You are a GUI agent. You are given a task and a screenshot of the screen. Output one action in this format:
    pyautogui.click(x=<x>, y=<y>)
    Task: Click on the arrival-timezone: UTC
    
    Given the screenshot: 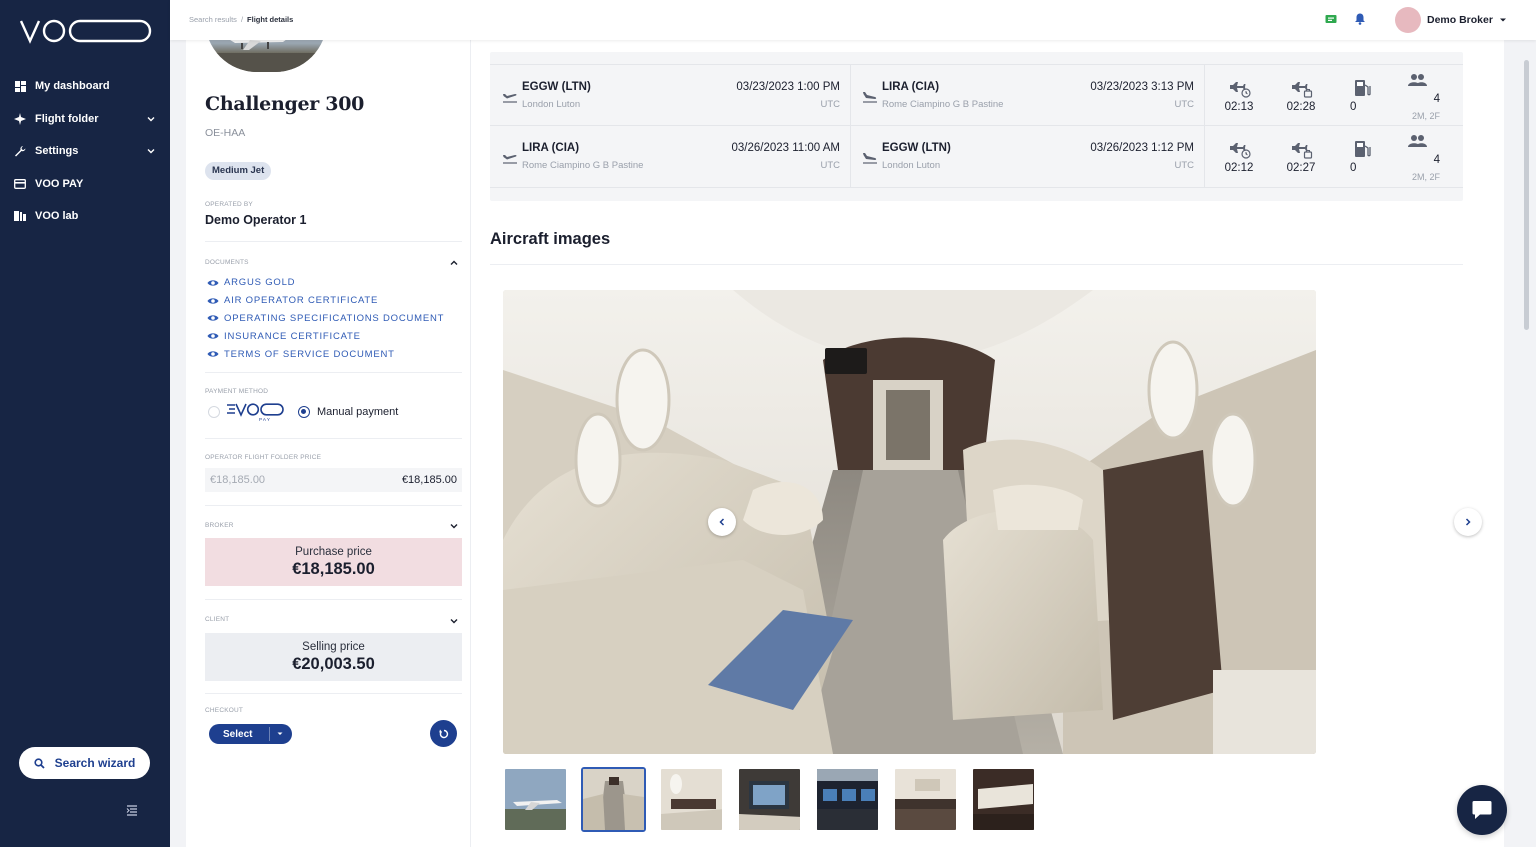 What is the action you would take?
    pyautogui.click(x=1184, y=104)
    